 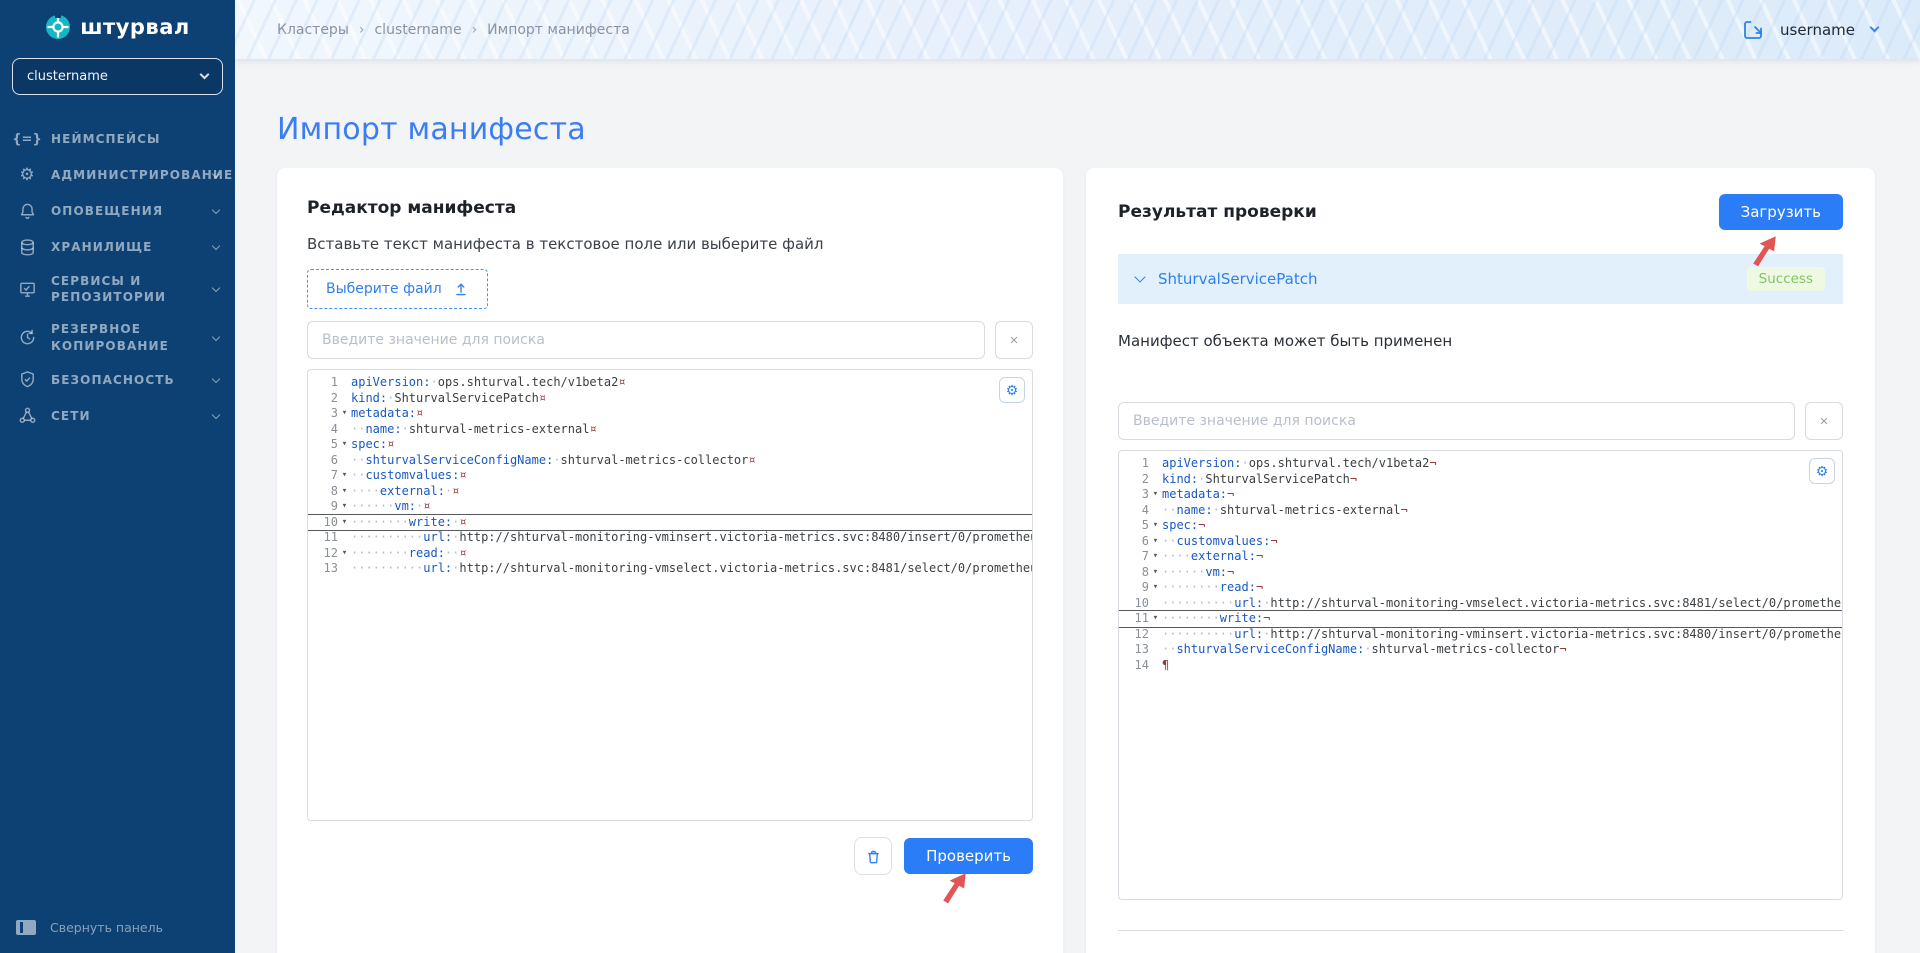 What do you see at coordinates (1220, 540) in the screenshot?
I see `code-text: ··customvalues:¬` at bounding box center [1220, 540].